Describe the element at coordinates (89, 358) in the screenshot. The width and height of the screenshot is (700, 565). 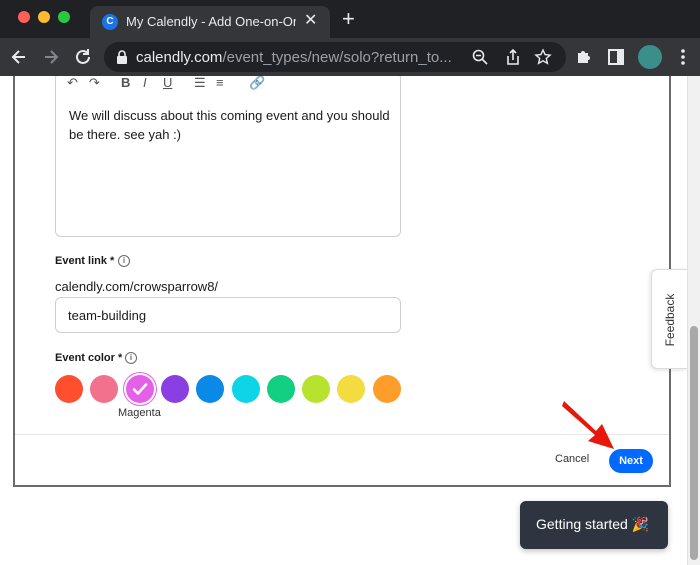
I see `event-color-label: Event color *` at that location.